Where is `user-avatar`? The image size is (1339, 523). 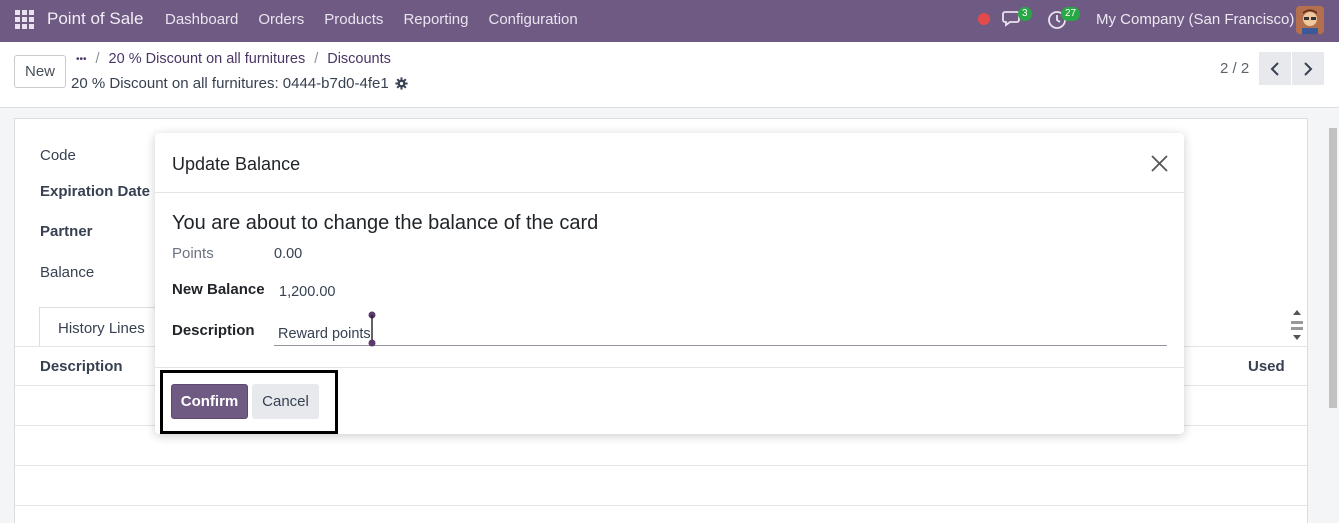
user-avatar is located at coordinates (1310, 20).